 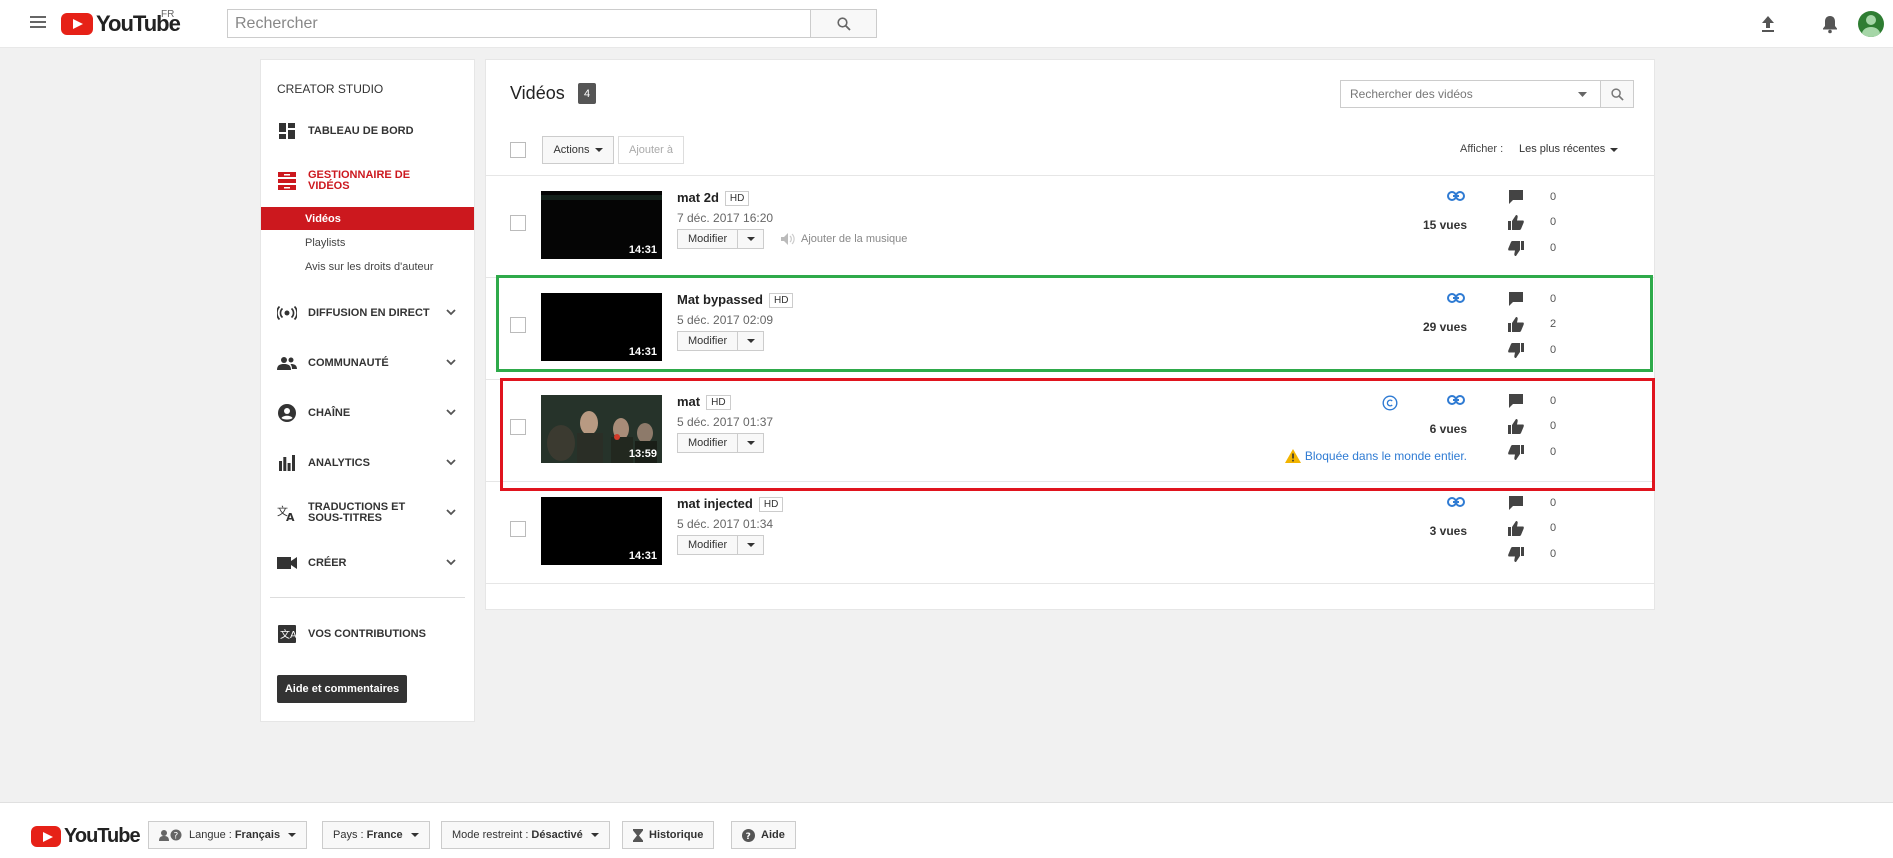 I want to click on help-button: ? Aide, so click(x=763, y=835).